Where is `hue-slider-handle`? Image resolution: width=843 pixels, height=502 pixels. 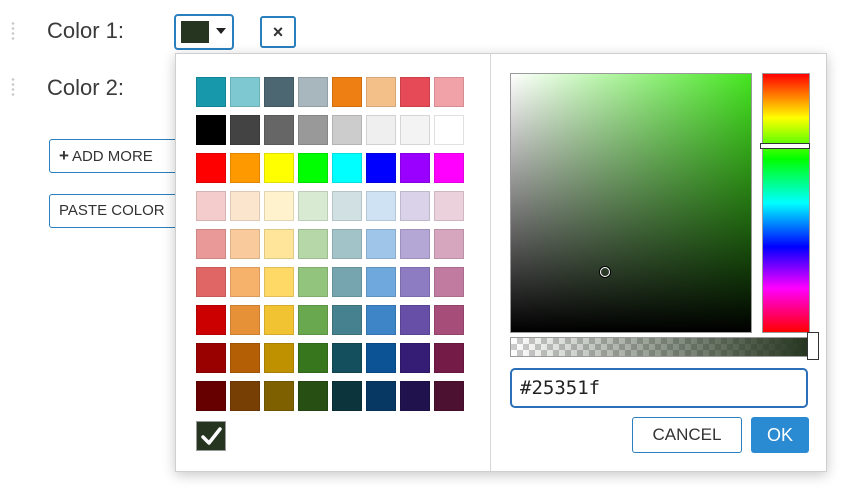
hue-slider-handle is located at coordinates (785, 146).